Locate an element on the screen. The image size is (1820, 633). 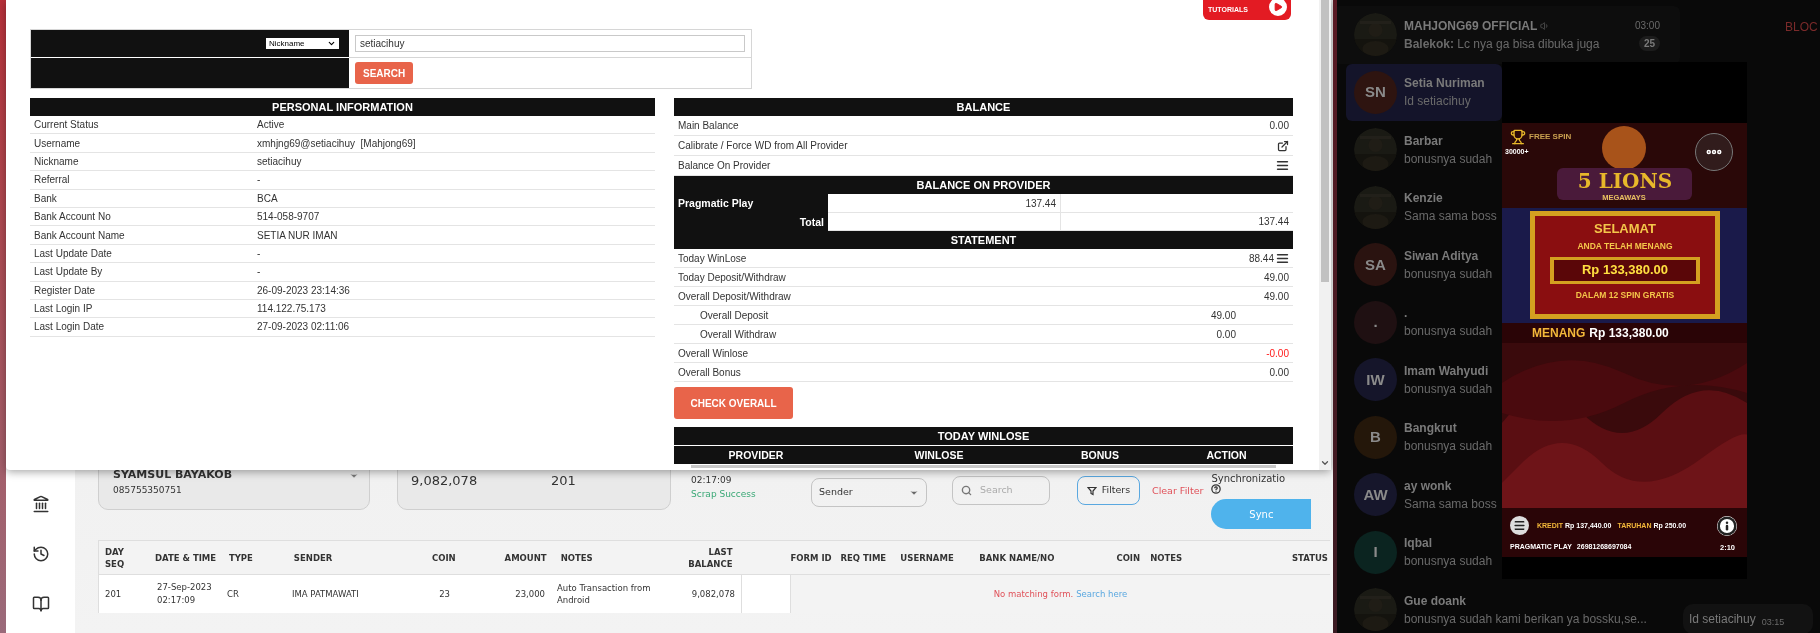
more-button is located at coordinates (1714, 152).